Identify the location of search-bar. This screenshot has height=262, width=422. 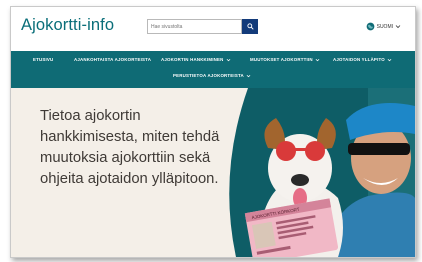
(203, 27).